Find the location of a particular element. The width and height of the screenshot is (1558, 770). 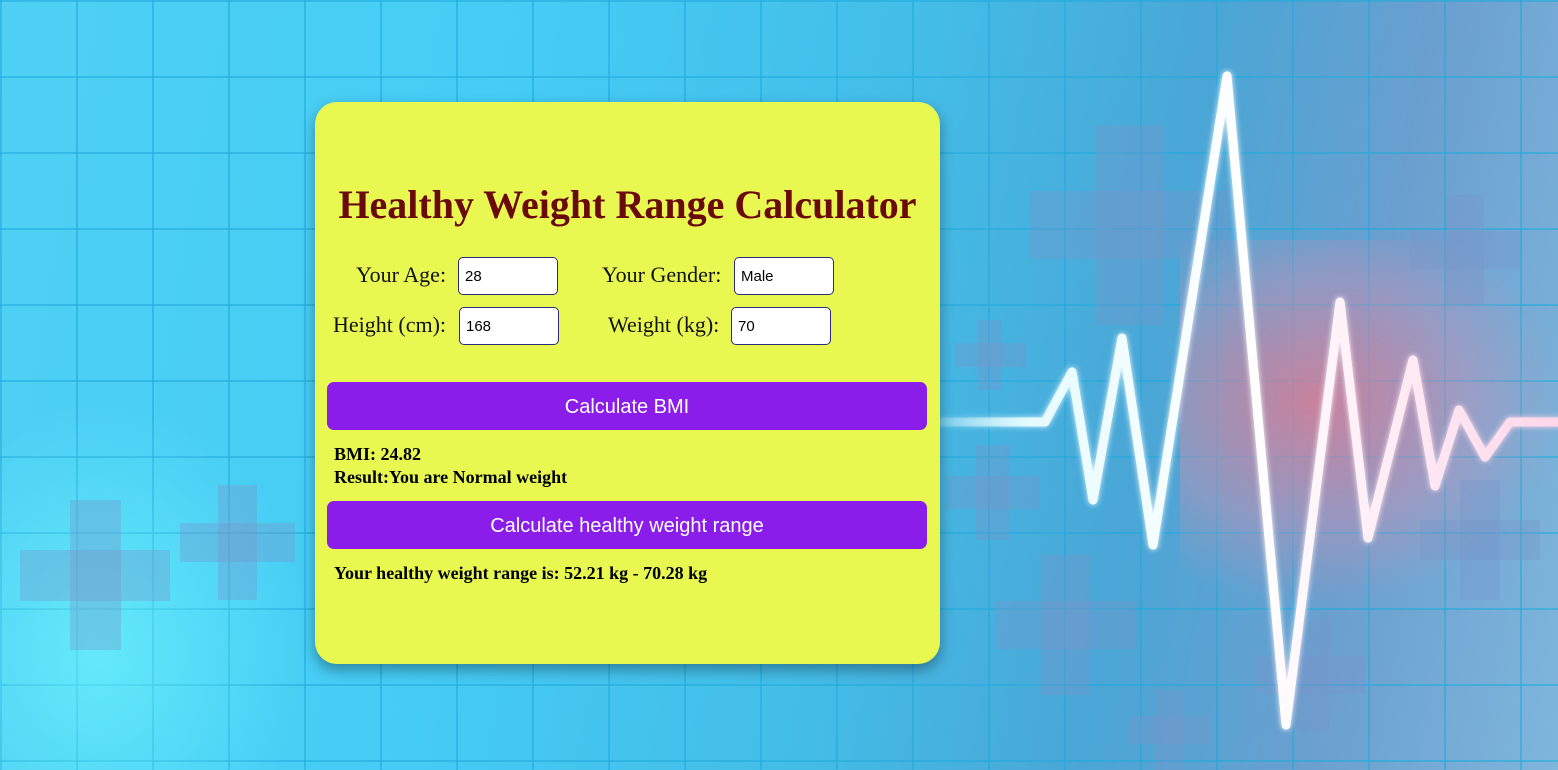

bmi-result: Result:You are Normal weight is located at coordinates (451, 477).